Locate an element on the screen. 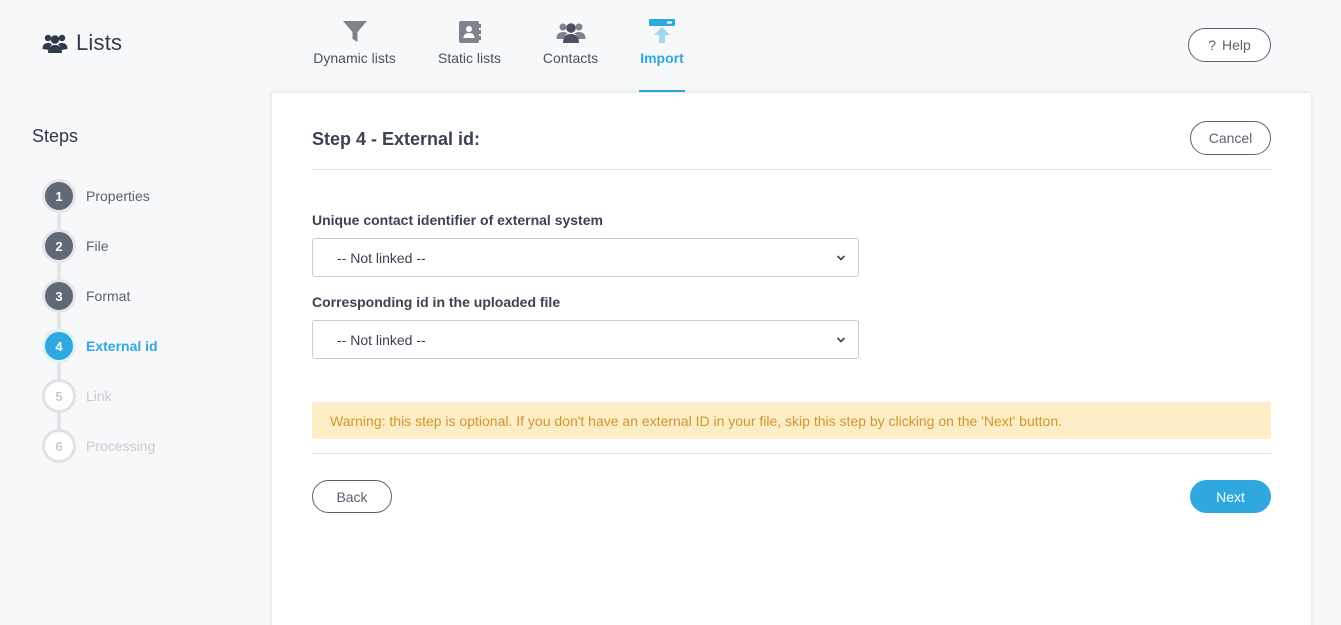 The height and width of the screenshot is (625, 1341). external-system-id-select: -- Not linked -- is located at coordinates (585, 257).